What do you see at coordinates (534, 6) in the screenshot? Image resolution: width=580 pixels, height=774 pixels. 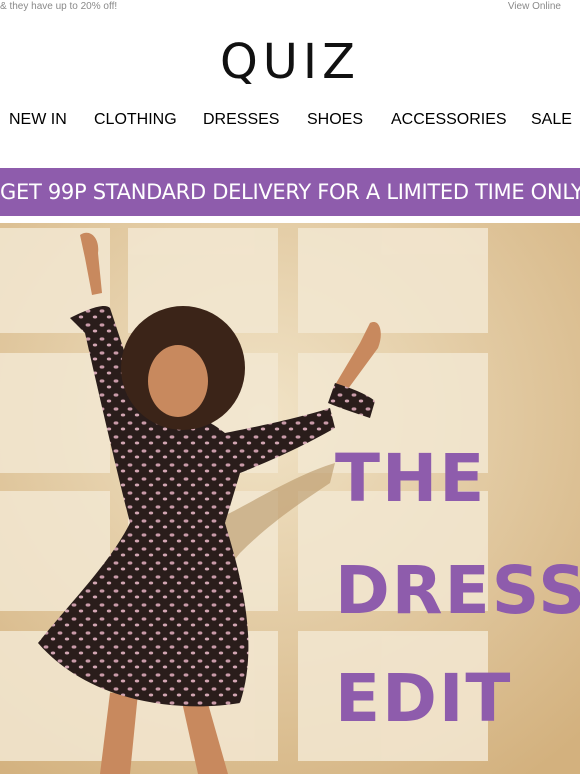 I see `view-online-link: View Online` at bounding box center [534, 6].